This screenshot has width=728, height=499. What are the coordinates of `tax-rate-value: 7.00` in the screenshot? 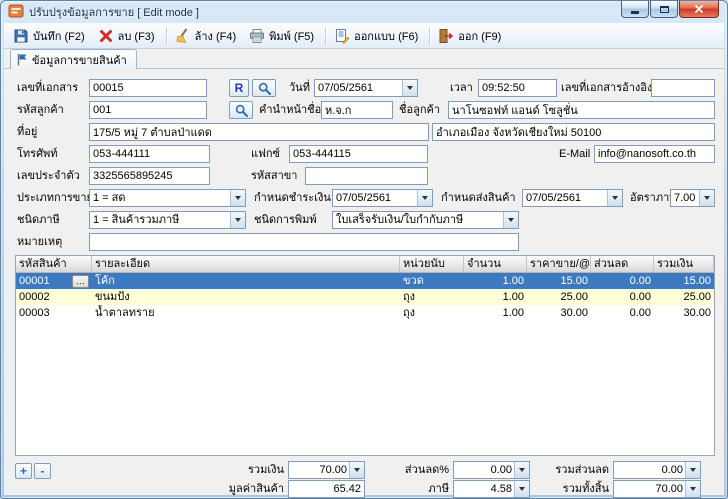 It's located at (685, 198).